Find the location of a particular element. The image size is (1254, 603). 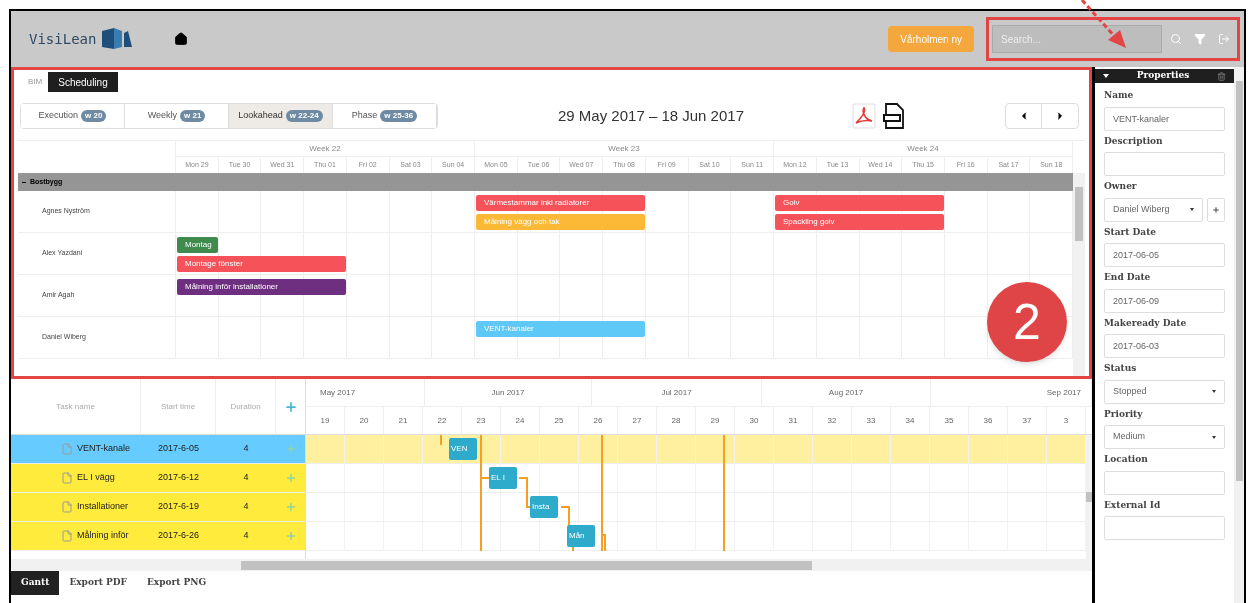

week-number: 26 is located at coordinates (598, 420).